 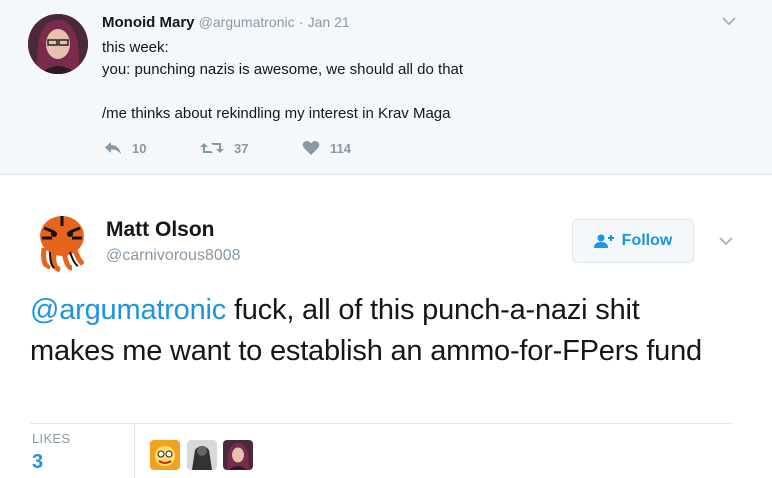 I want to click on avatar-monoid-mary, so click(x=58, y=44).